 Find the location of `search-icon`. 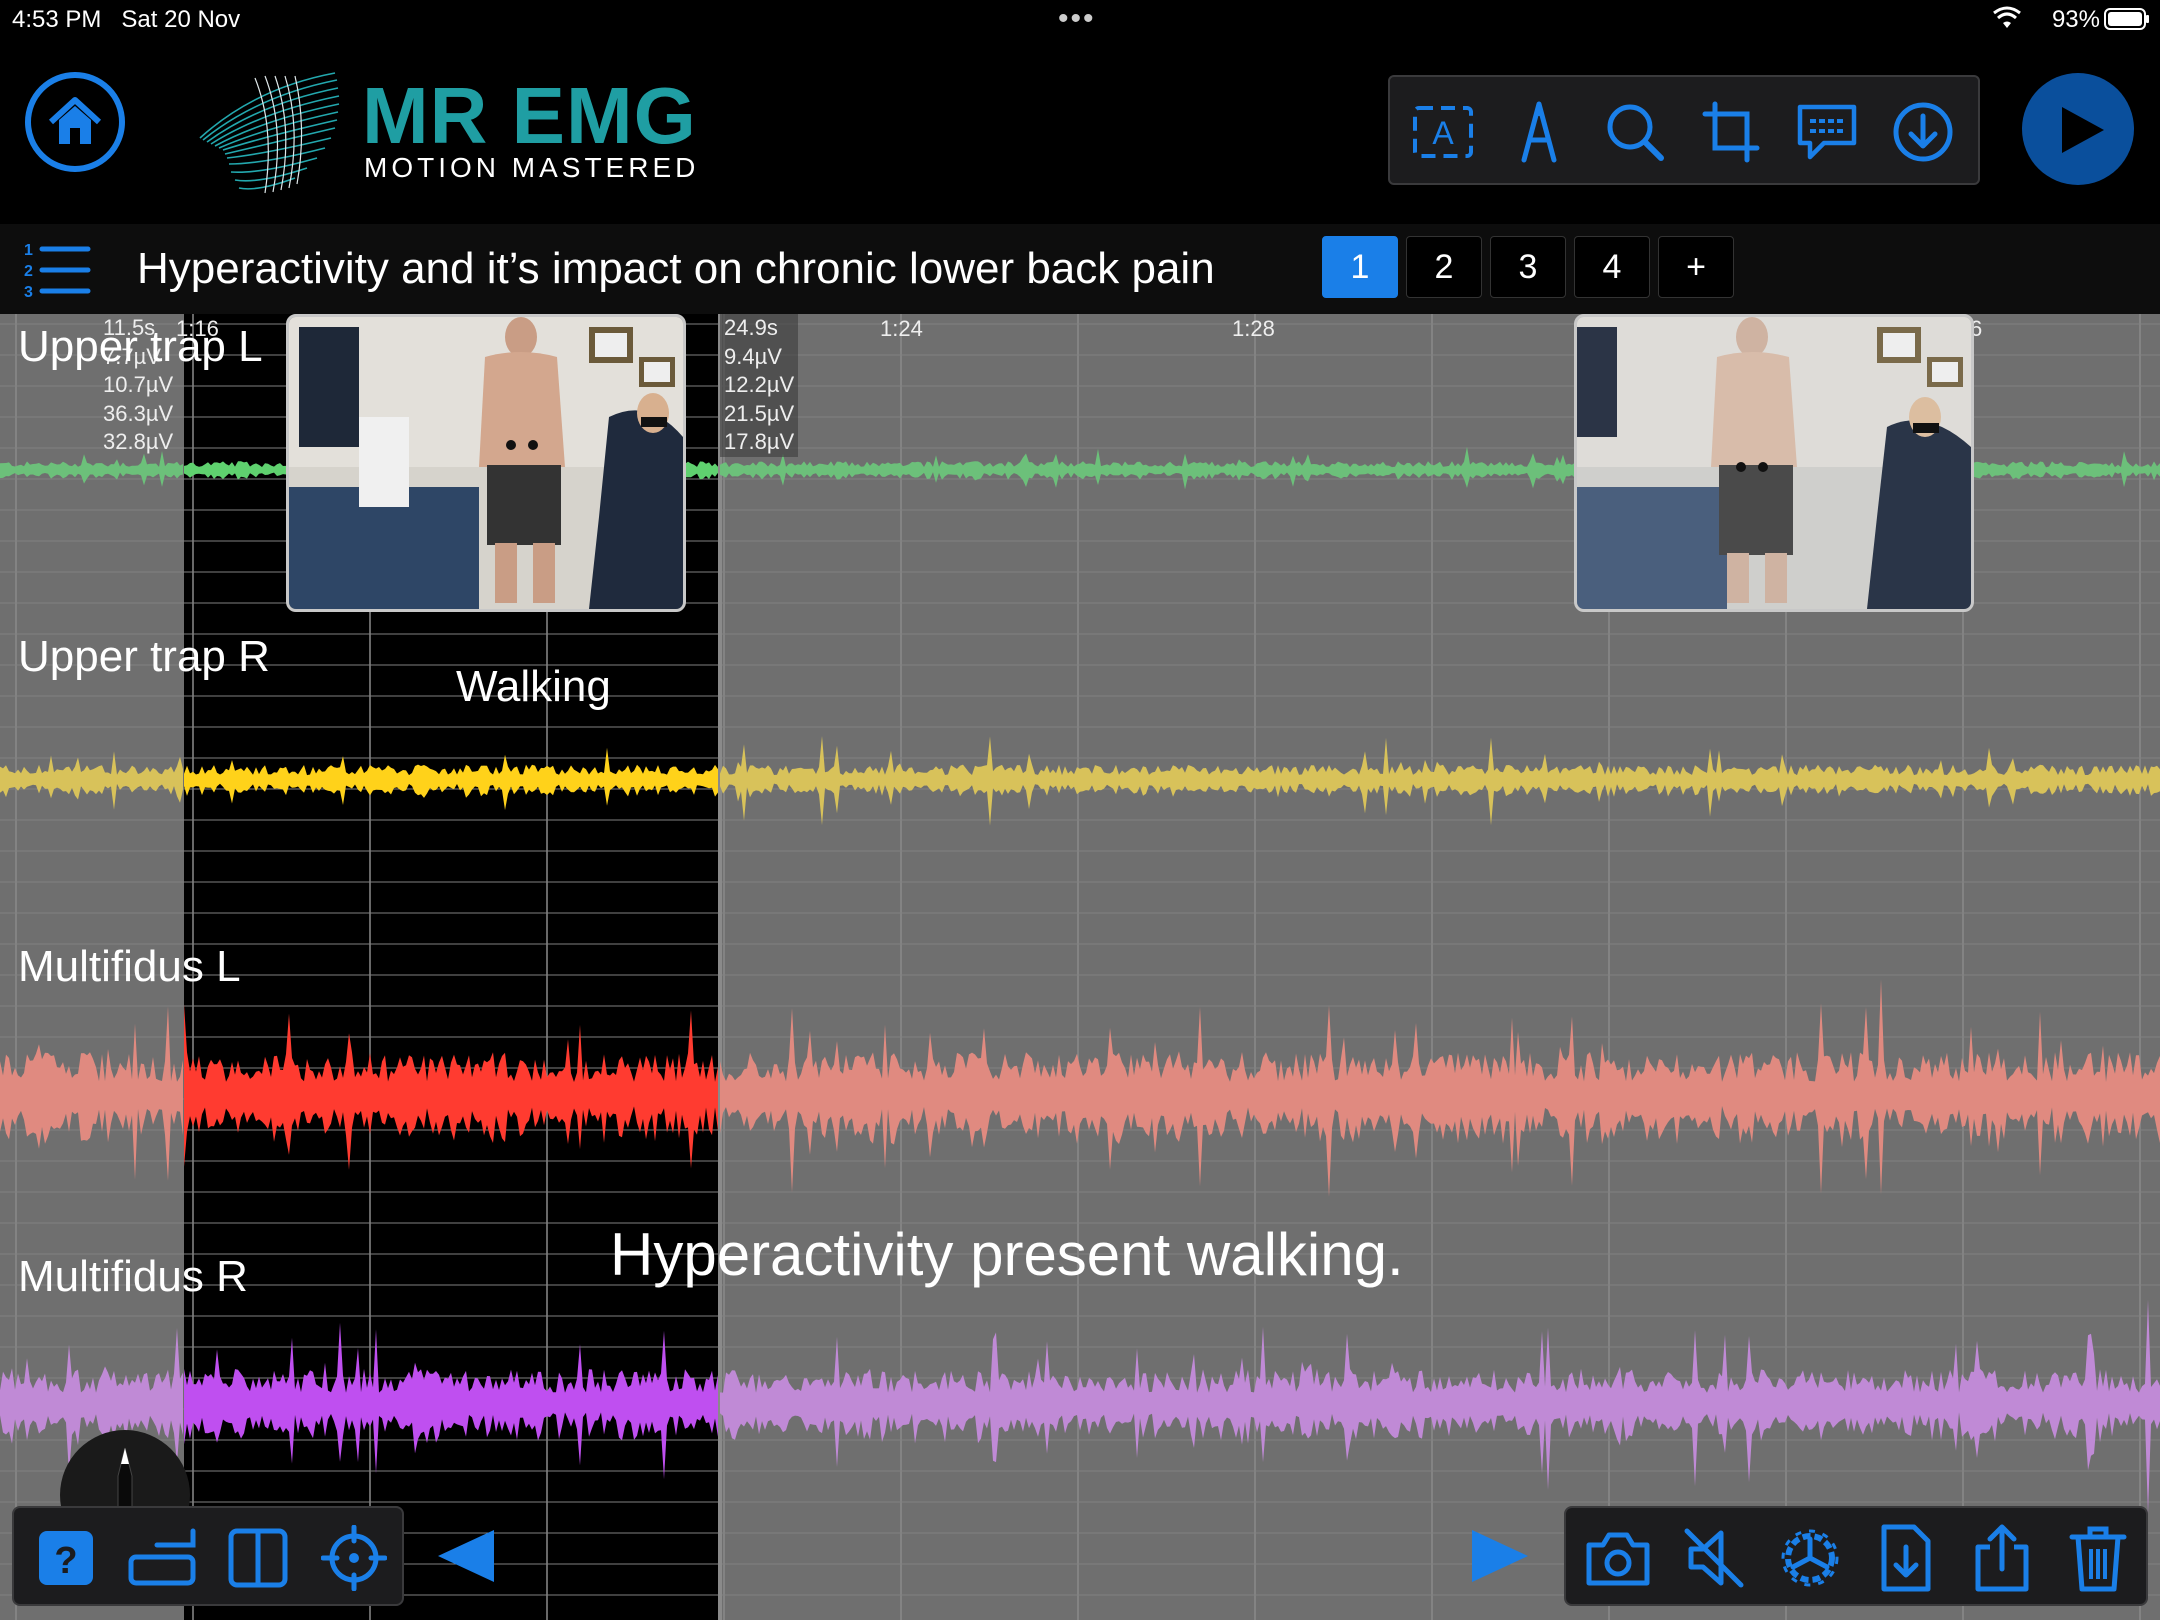

search-icon is located at coordinates (1635, 132).